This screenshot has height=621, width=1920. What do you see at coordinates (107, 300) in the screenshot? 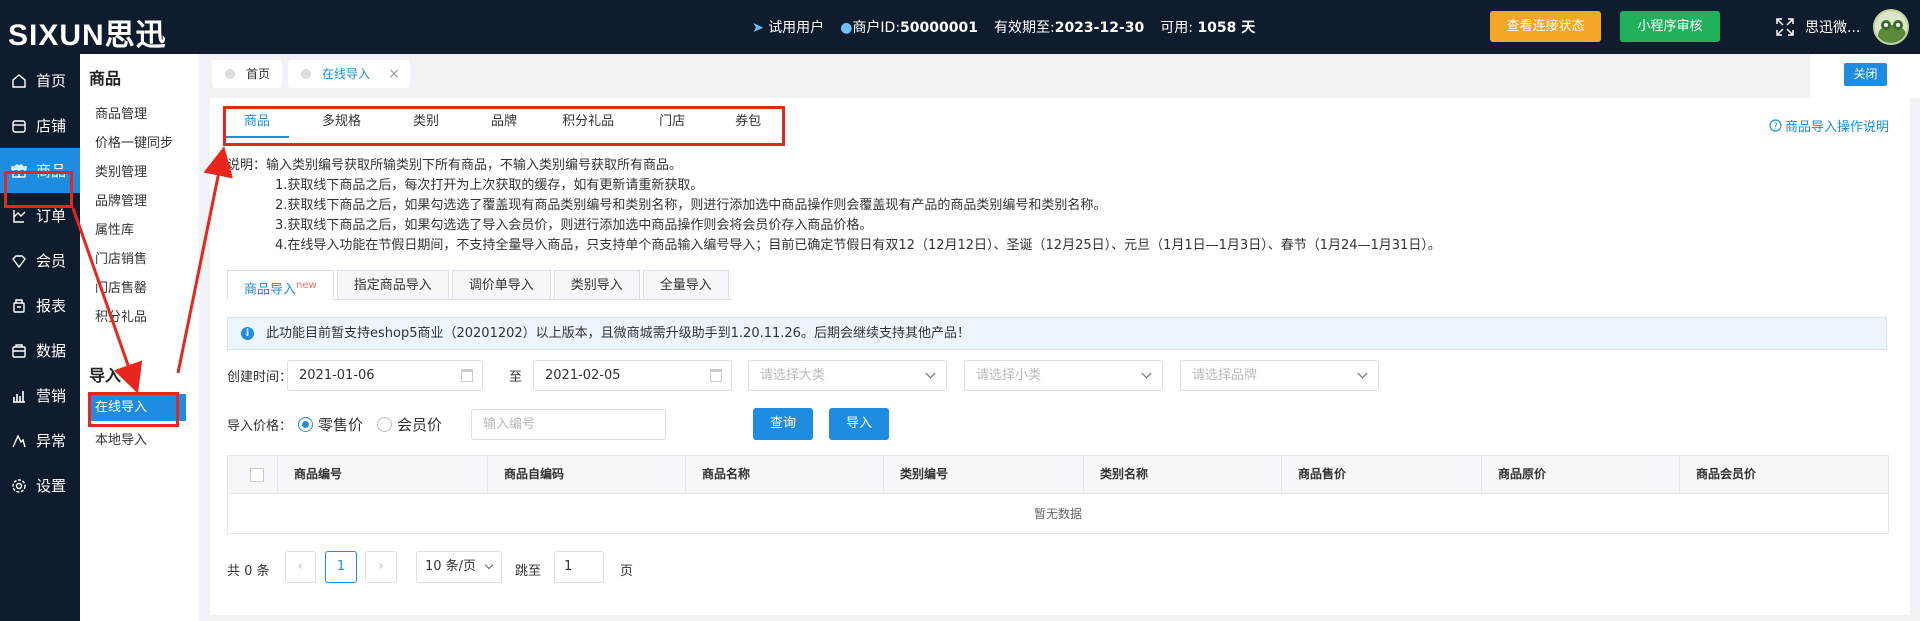
I see `arrow-to-online-import` at bounding box center [107, 300].